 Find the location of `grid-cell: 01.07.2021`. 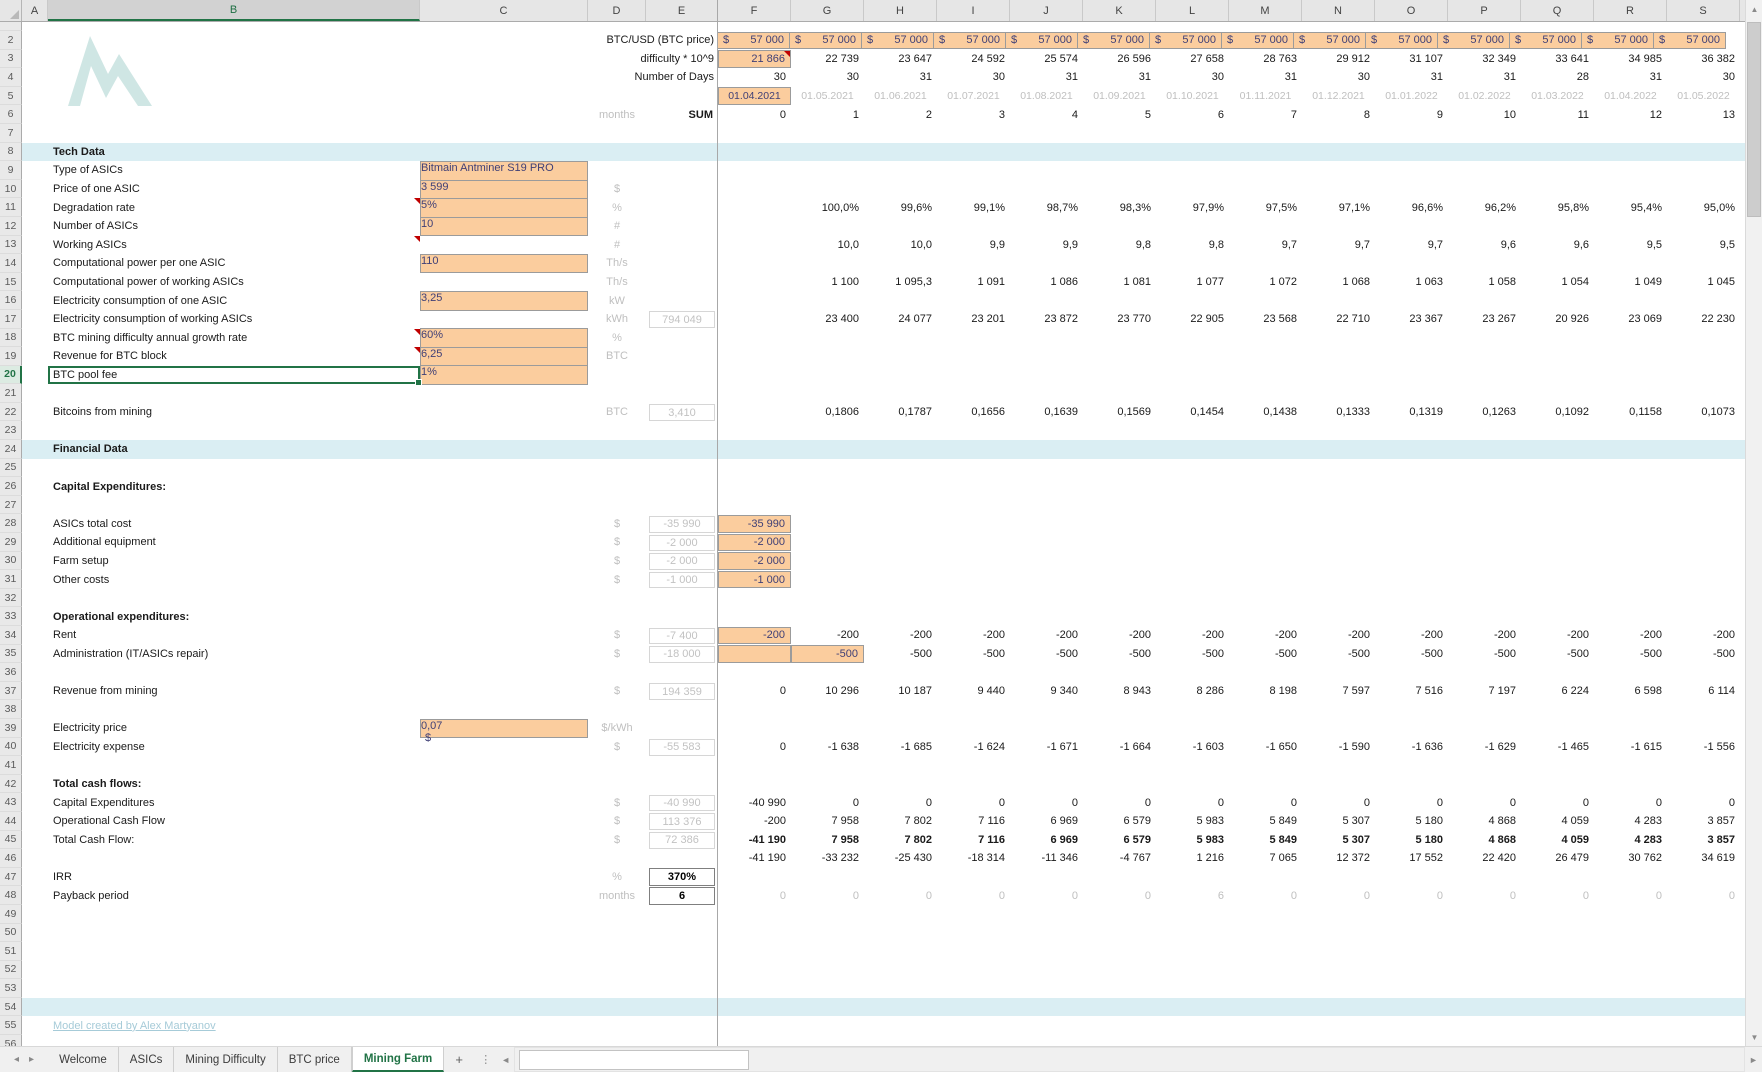

grid-cell: 01.07.2021 is located at coordinates (973, 96).